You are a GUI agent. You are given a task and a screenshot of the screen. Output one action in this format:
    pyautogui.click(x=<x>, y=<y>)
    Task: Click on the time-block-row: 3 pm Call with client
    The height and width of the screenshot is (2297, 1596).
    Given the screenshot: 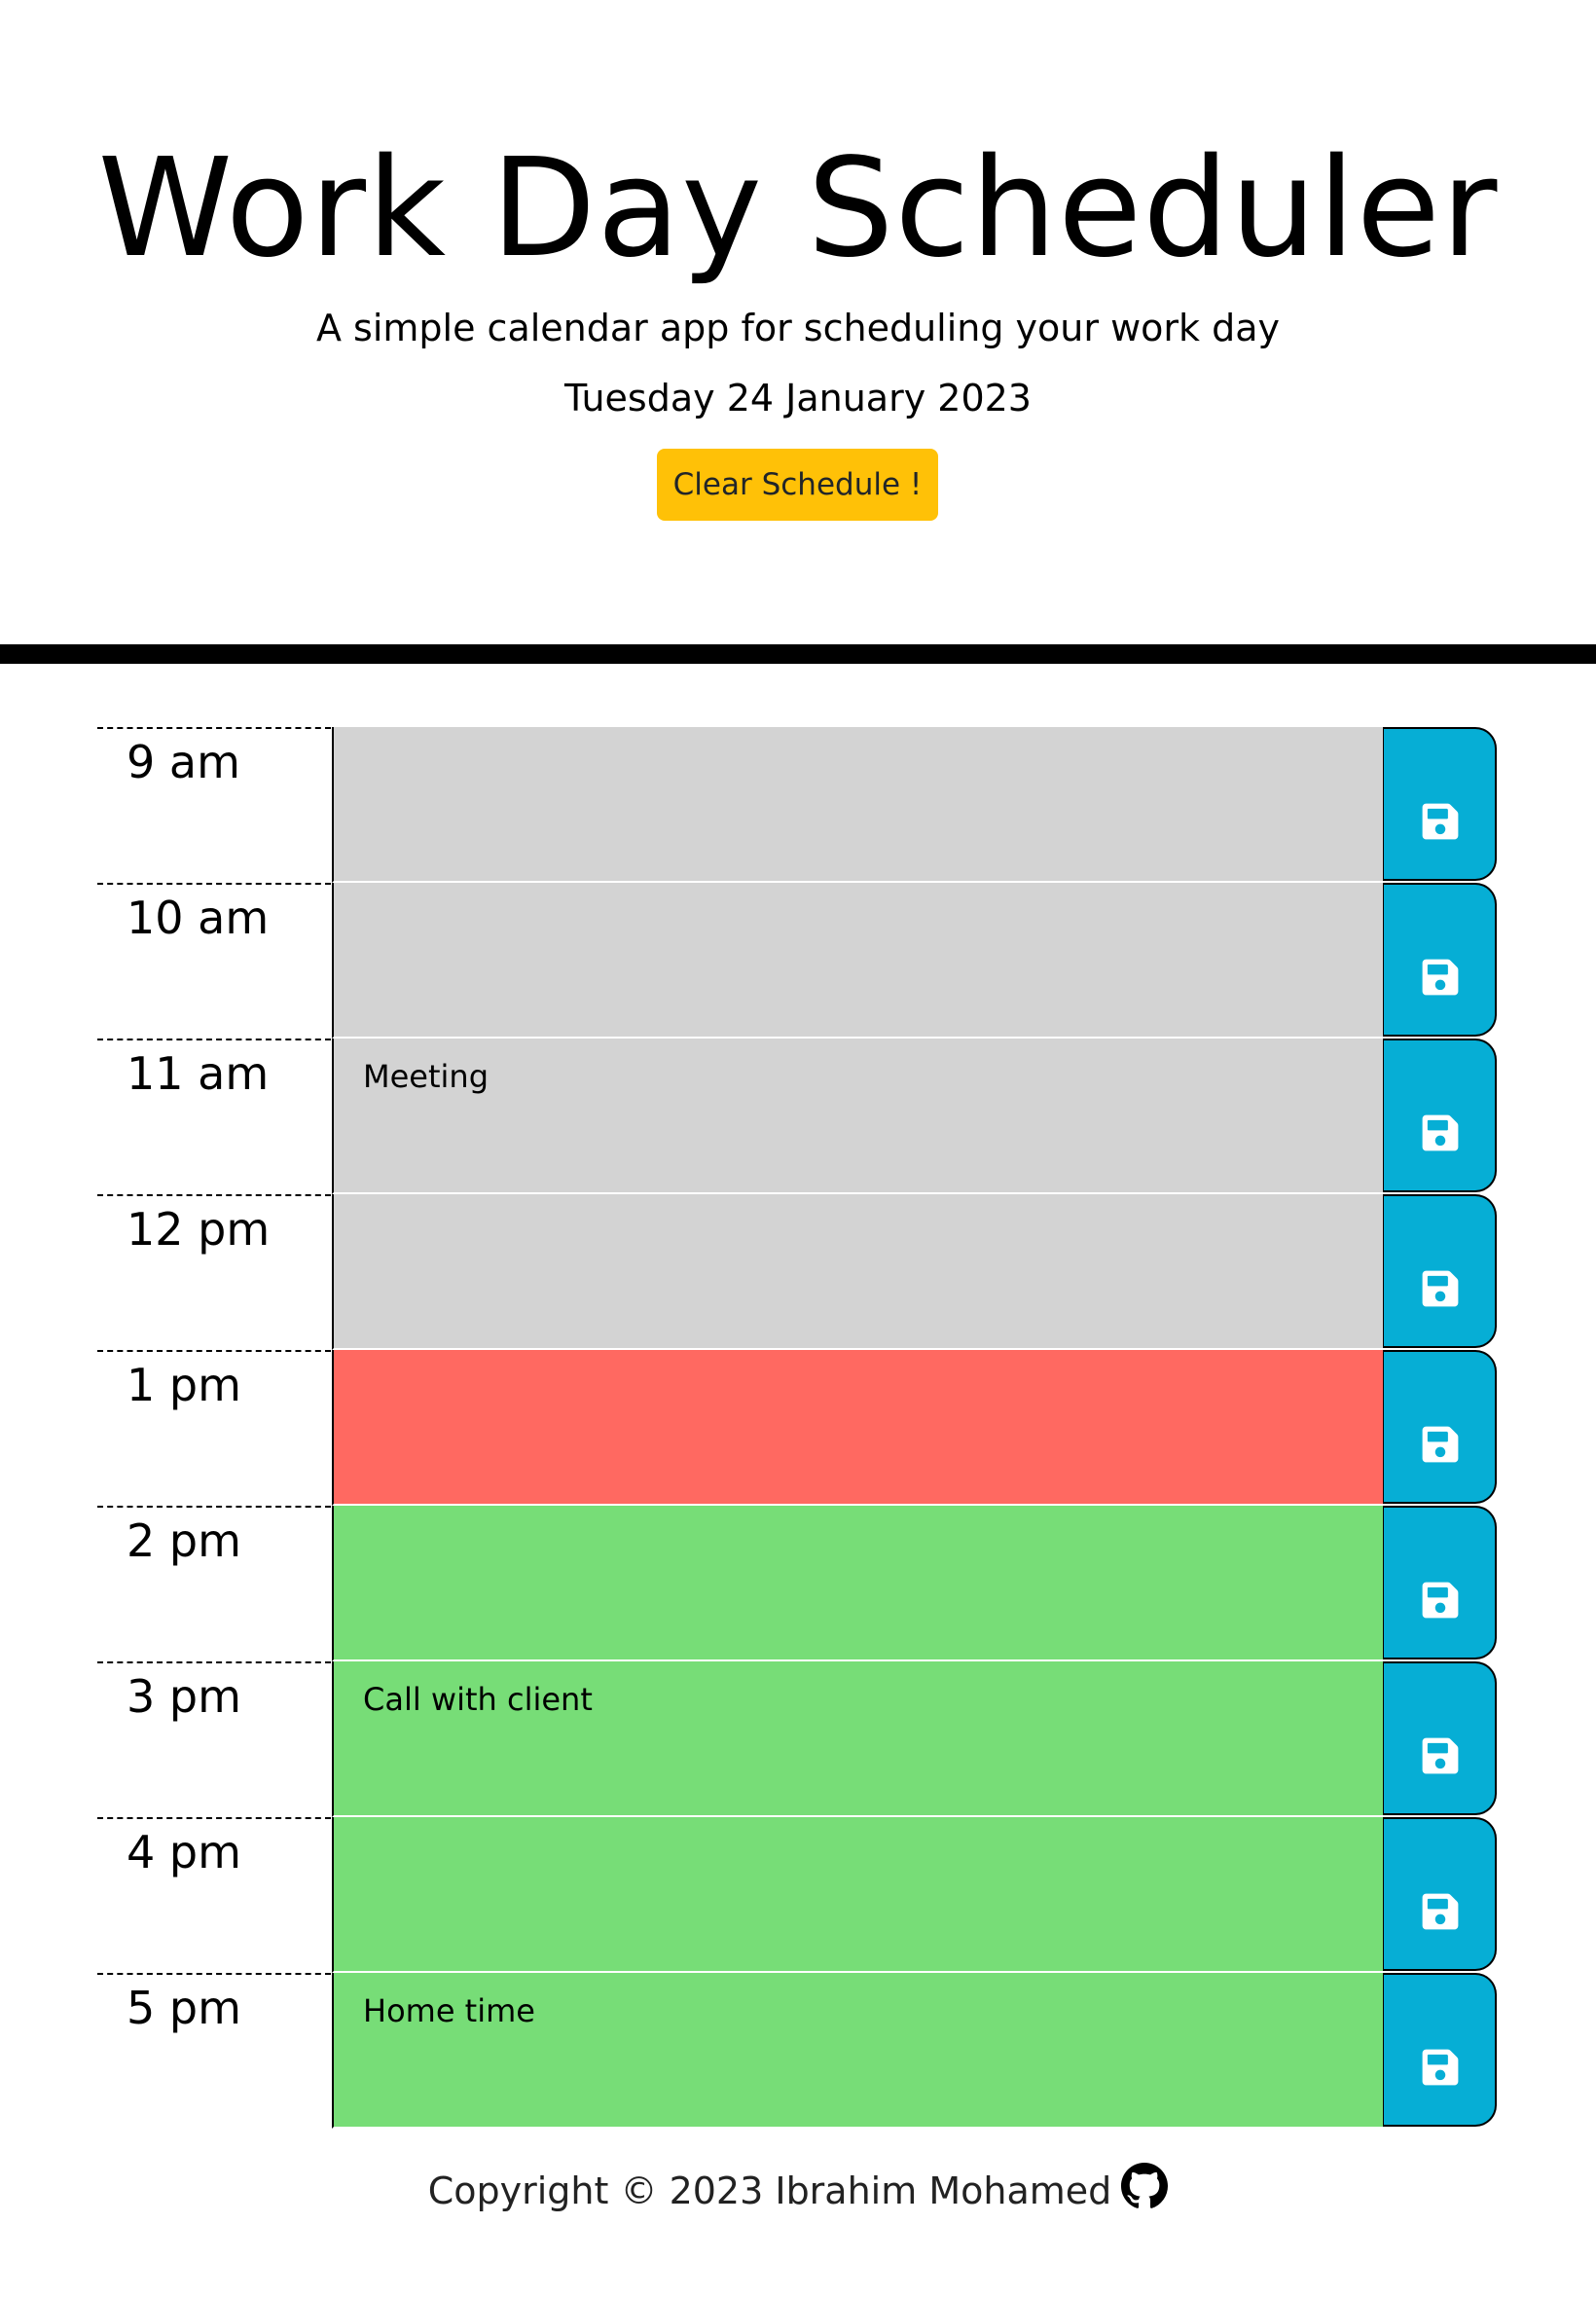 What is the action you would take?
    pyautogui.click(x=798, y=1739)
    